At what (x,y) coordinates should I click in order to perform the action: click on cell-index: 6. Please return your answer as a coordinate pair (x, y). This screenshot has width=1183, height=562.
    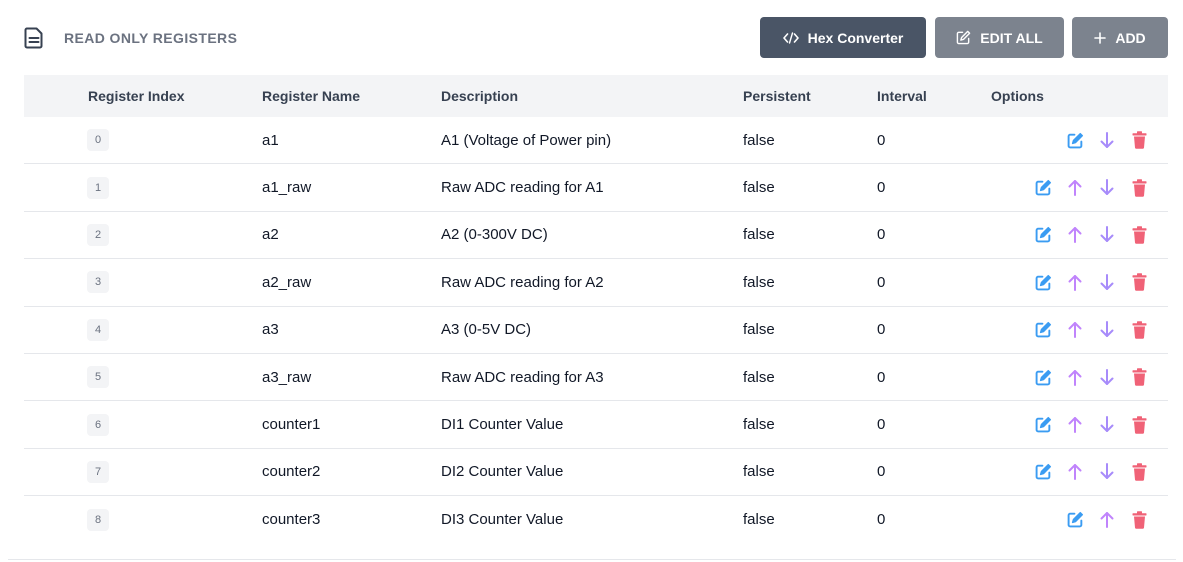
    Looking at the image, I should click on (98, 424).